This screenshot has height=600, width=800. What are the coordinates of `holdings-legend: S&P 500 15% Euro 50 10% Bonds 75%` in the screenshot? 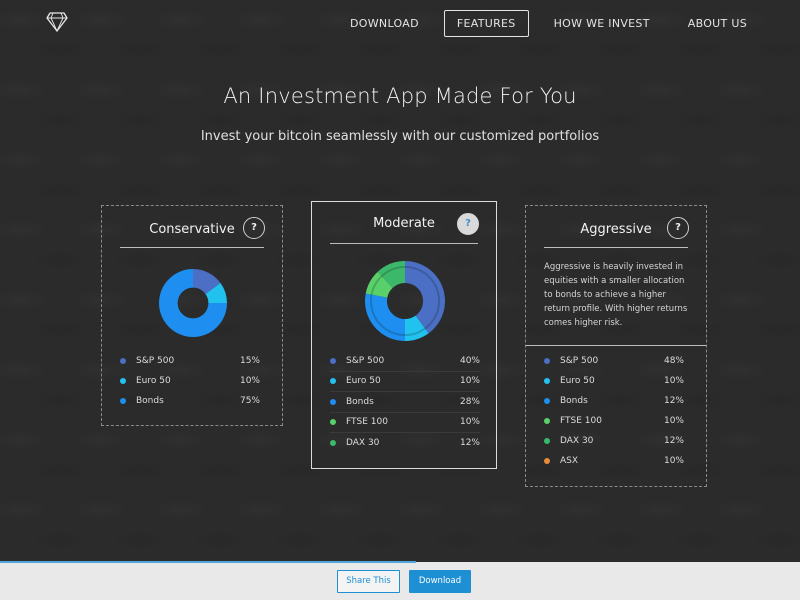 It's located at (190, 381).